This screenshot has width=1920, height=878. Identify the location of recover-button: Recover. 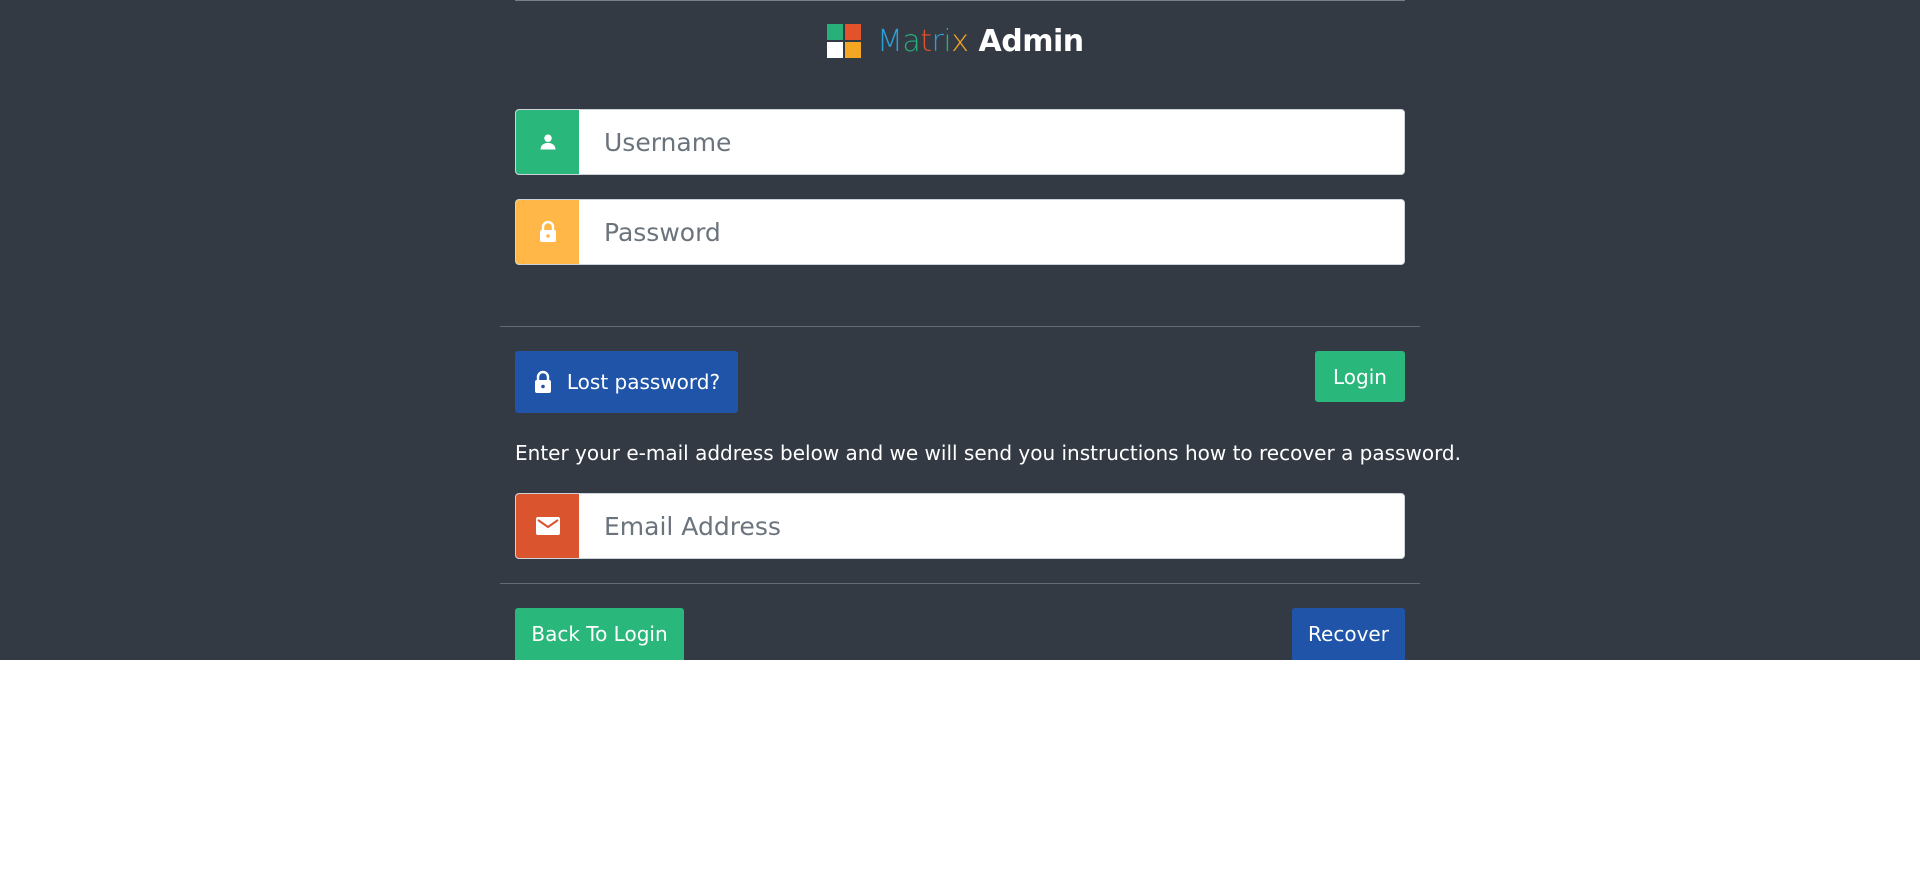
(1348, 634).